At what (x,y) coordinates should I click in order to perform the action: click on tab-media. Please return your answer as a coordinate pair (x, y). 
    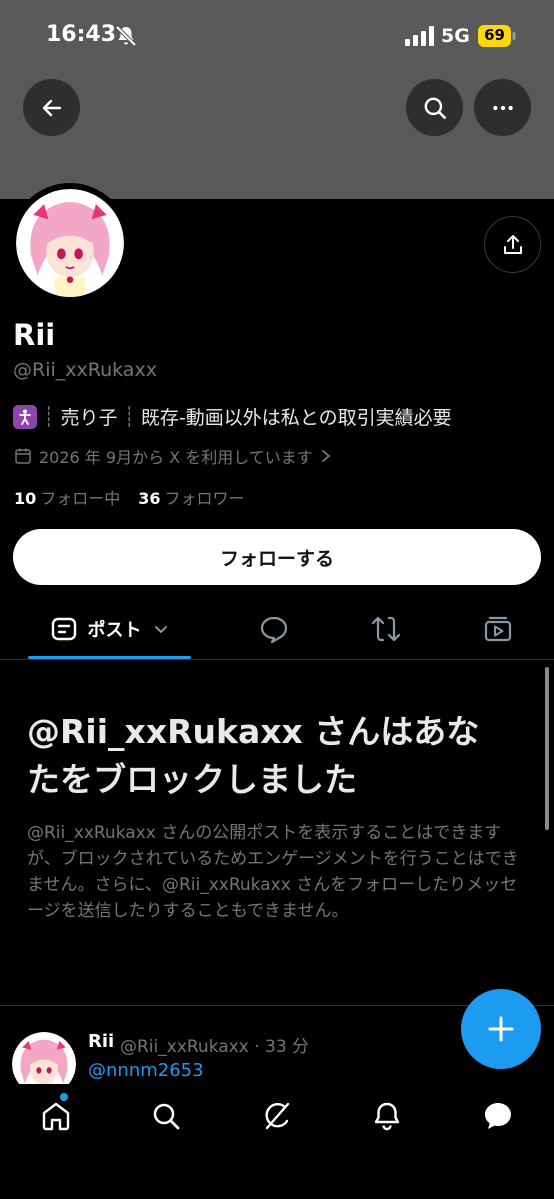
    Looking at the image, I should click on (498, 629).